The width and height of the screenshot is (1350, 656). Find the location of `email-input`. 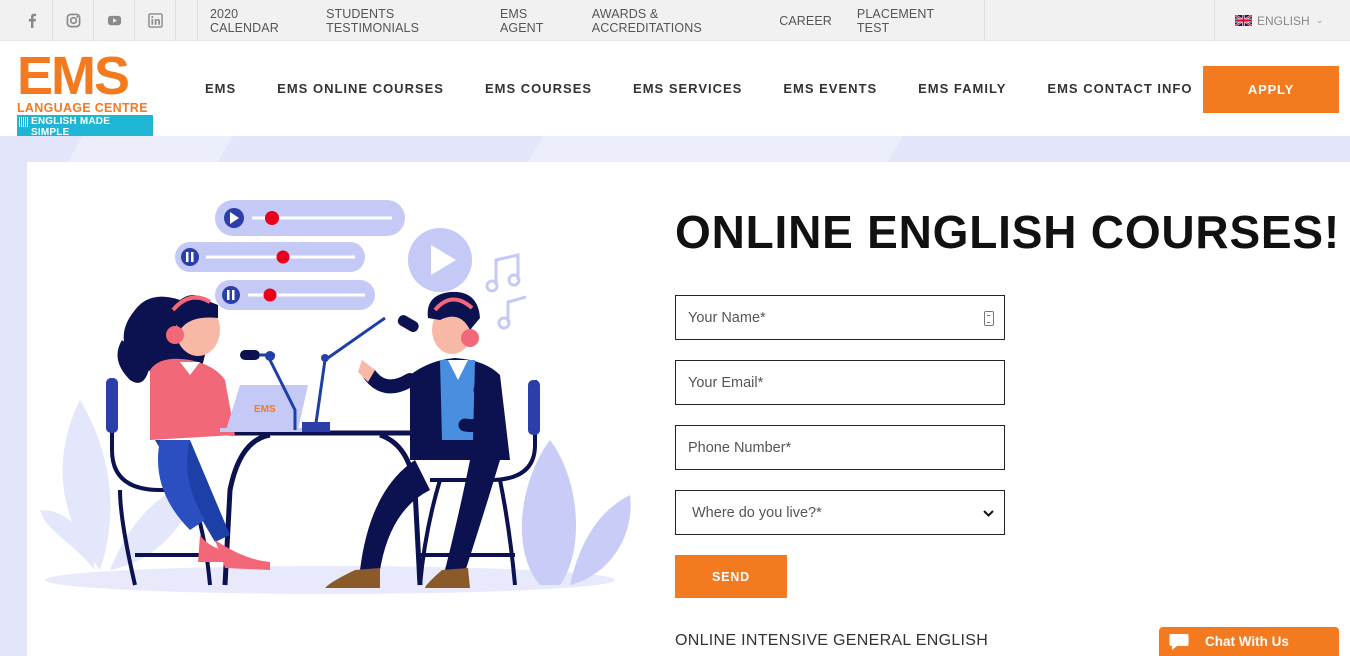

email-input is located at coordinates (828, 382).